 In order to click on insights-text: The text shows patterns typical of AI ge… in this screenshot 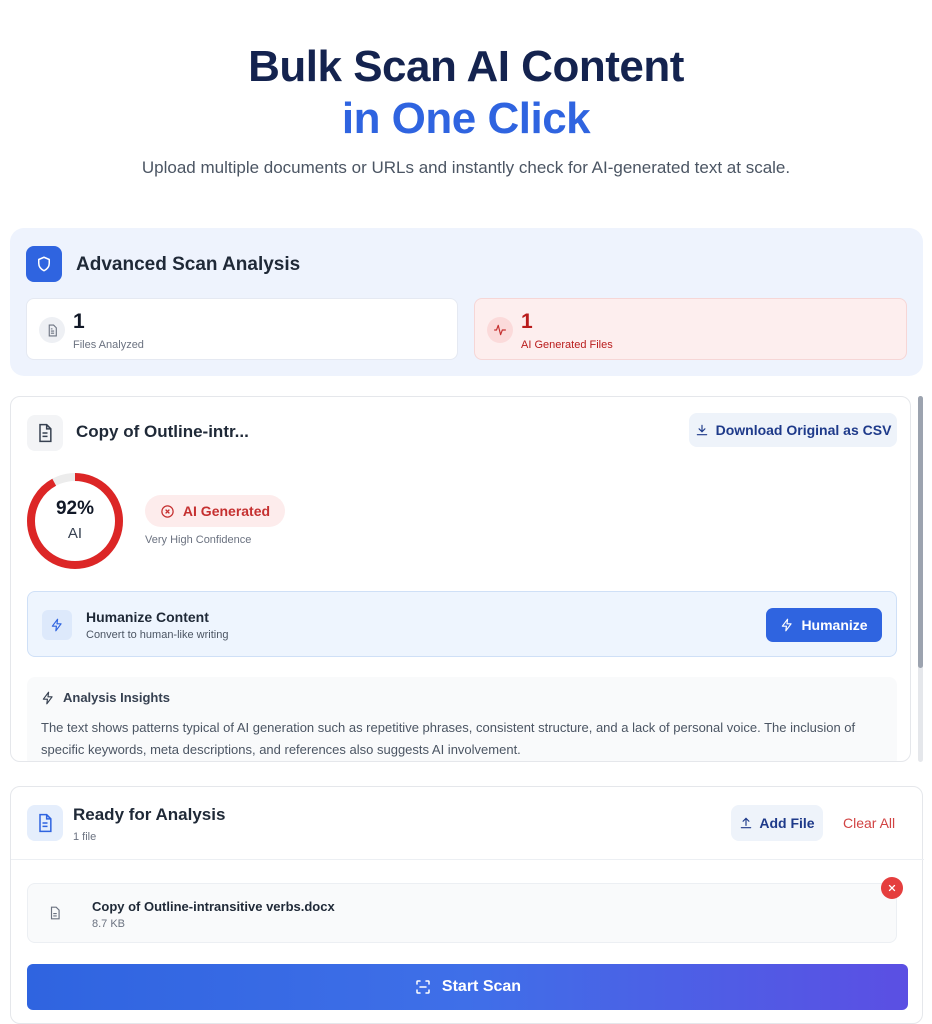, I will do `click(448, 738)`.